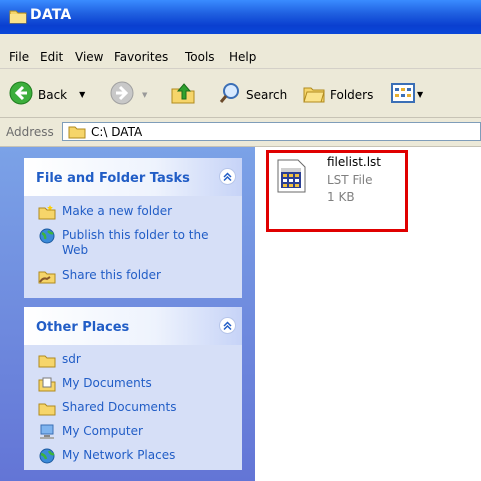  I want to click on forward-button: ▼, so click(128, 94).